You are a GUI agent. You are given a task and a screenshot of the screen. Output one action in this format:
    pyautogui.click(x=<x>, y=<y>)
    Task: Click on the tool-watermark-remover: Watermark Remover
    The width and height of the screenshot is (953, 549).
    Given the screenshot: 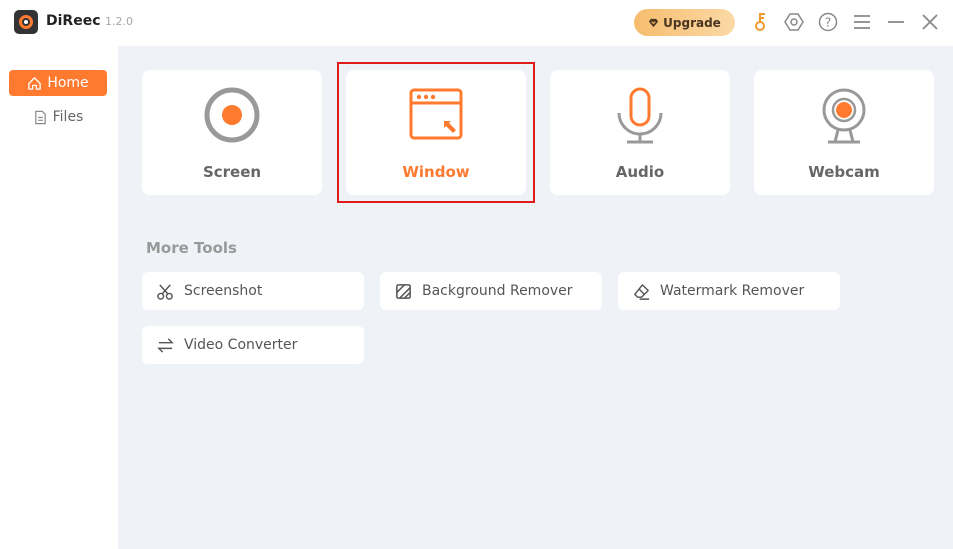 What is the action you would take?
    pyautogui.click(x=729, y=291)
    